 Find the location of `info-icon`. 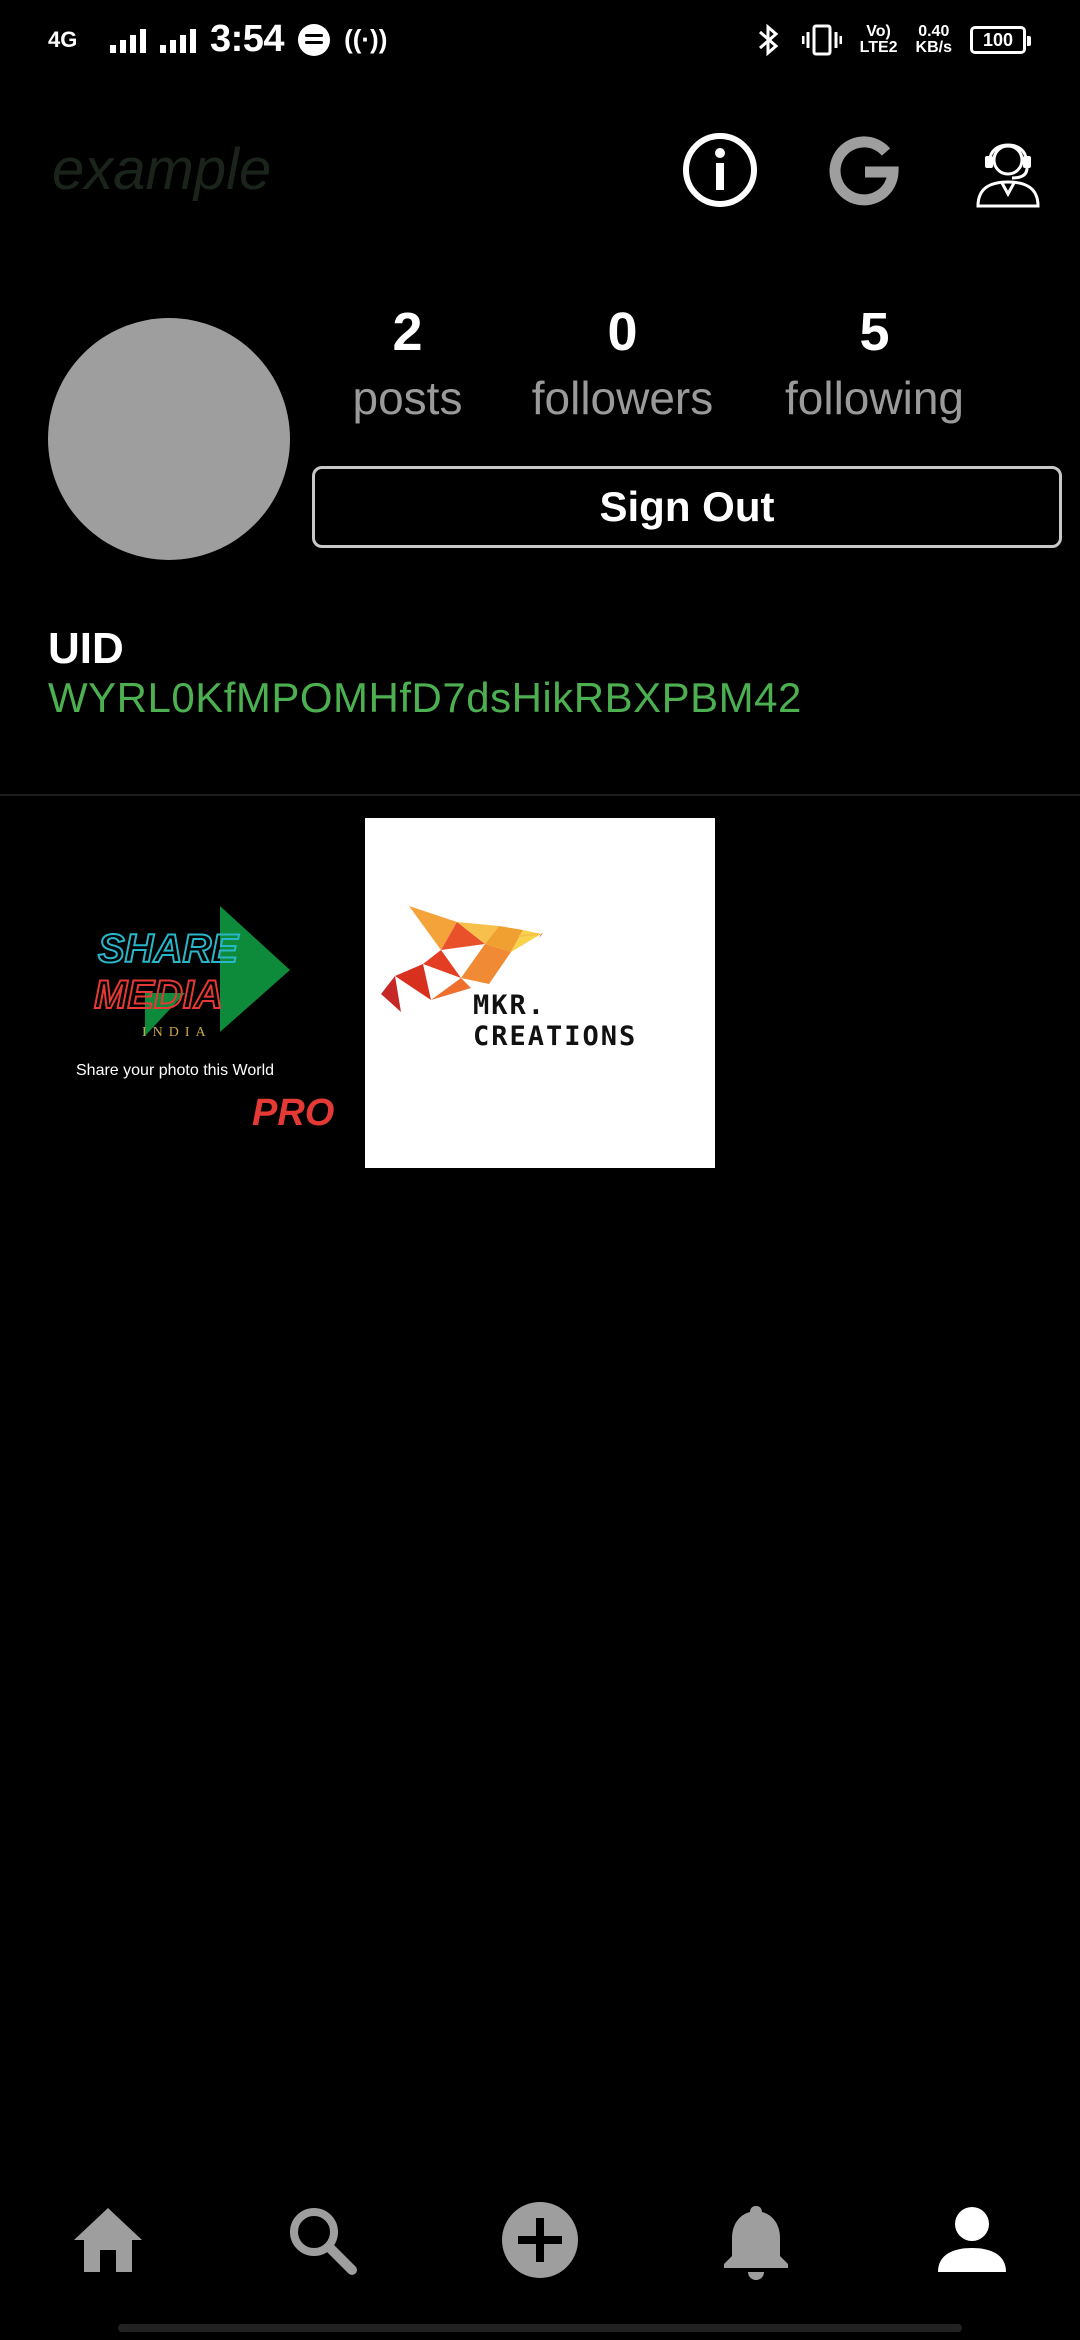

info-icon is located at coordinates (720, 170).